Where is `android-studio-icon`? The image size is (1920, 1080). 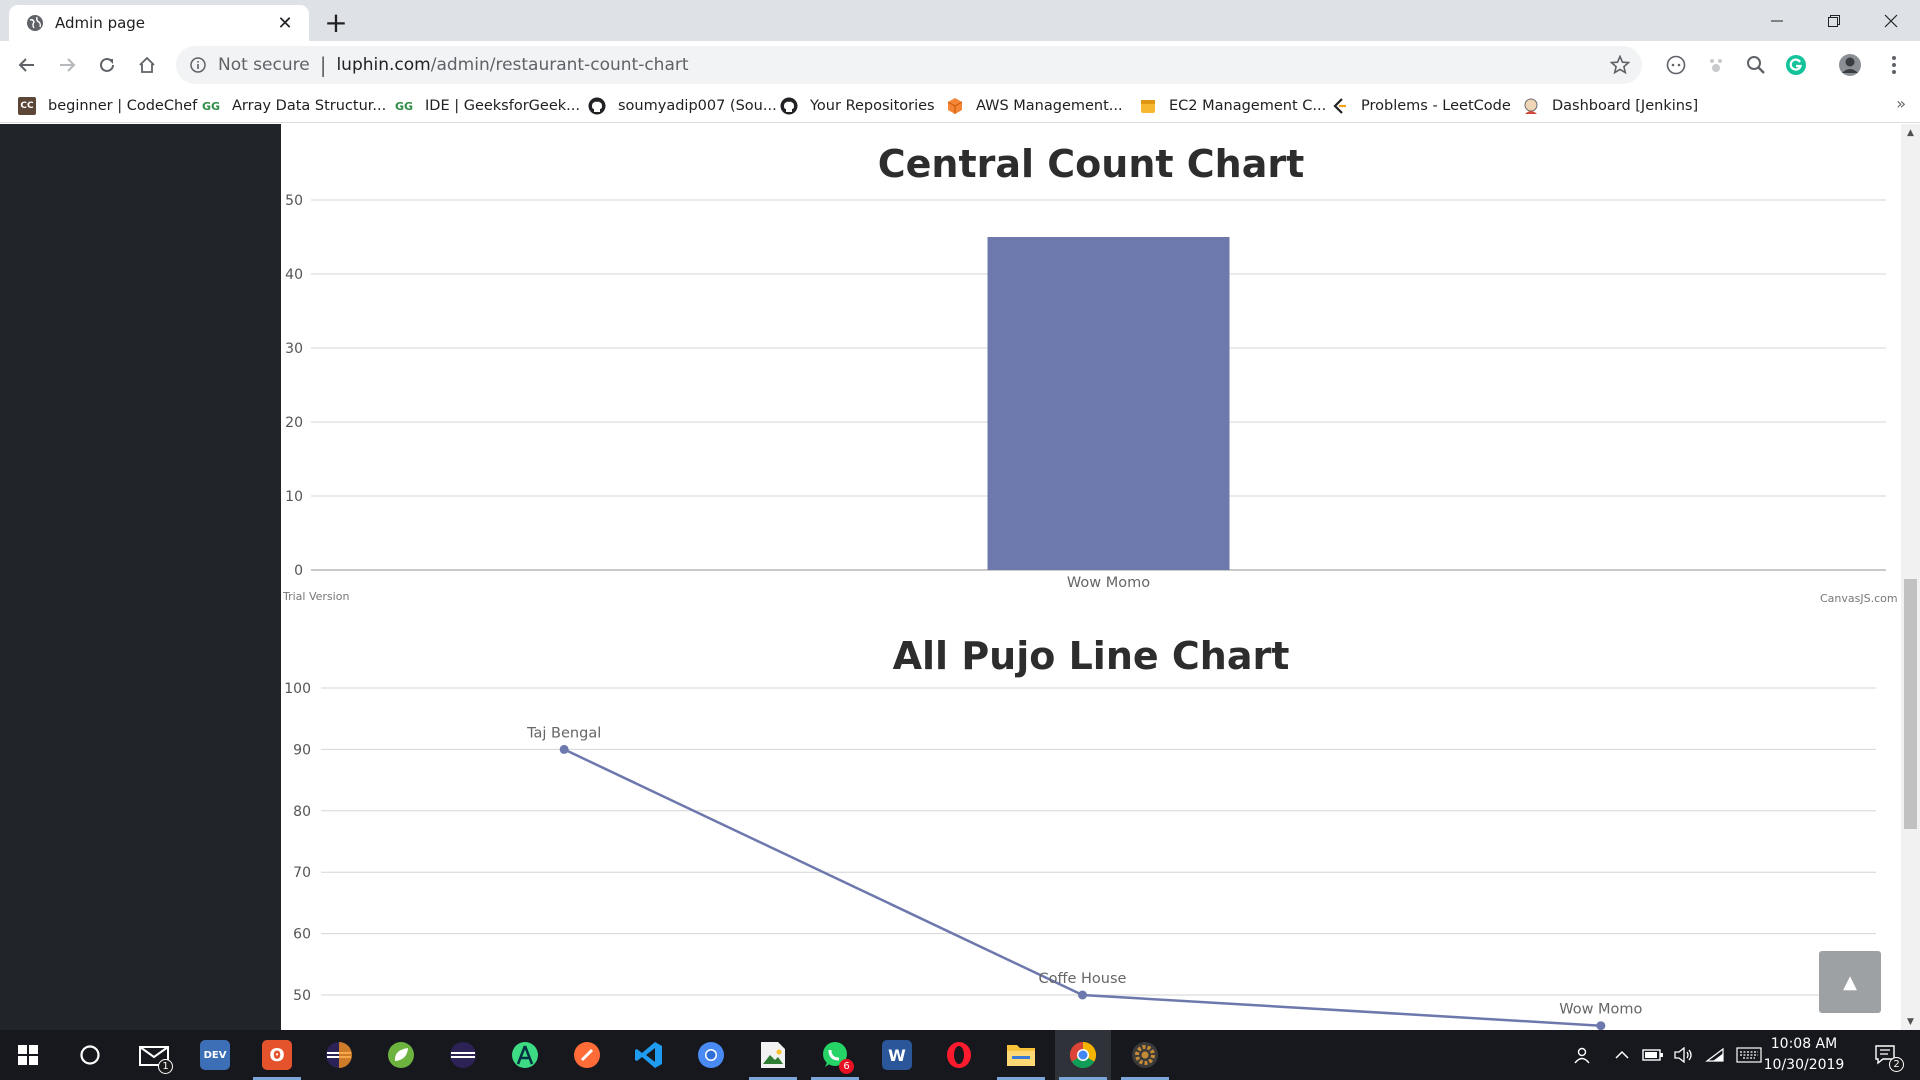
android-studio-icon is located at coordinates (525, 1055).